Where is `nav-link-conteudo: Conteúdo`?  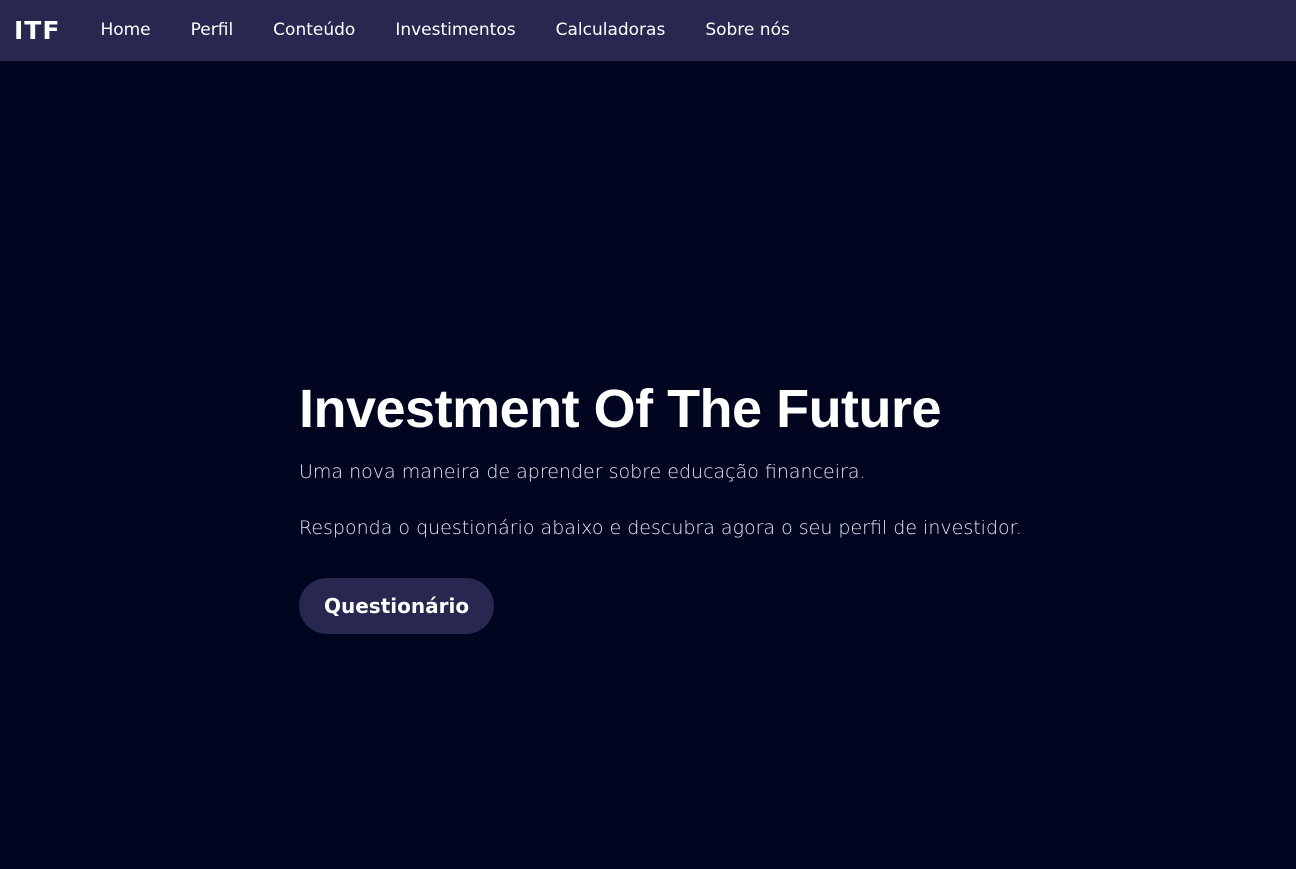 nav-link-conteudo: Conteúdo is located at coordinates (314, 30).